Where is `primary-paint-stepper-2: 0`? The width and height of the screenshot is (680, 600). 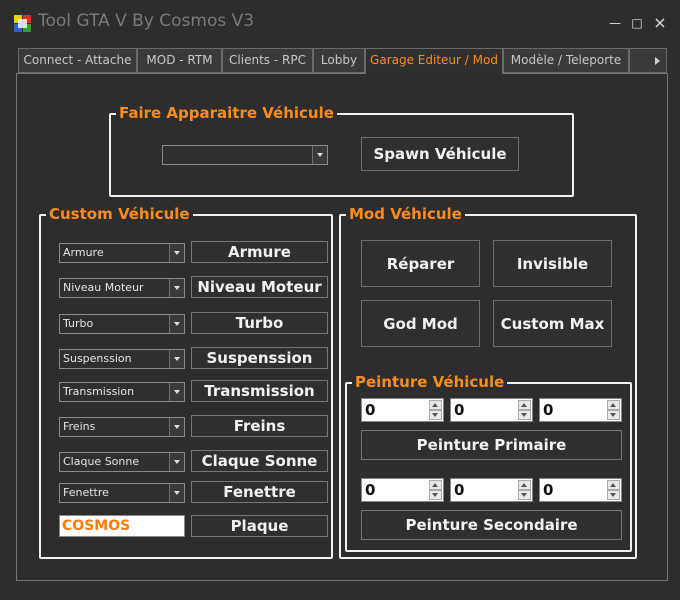
primary-paint-stepper-2: 0 is located at coordinates (580, 410).